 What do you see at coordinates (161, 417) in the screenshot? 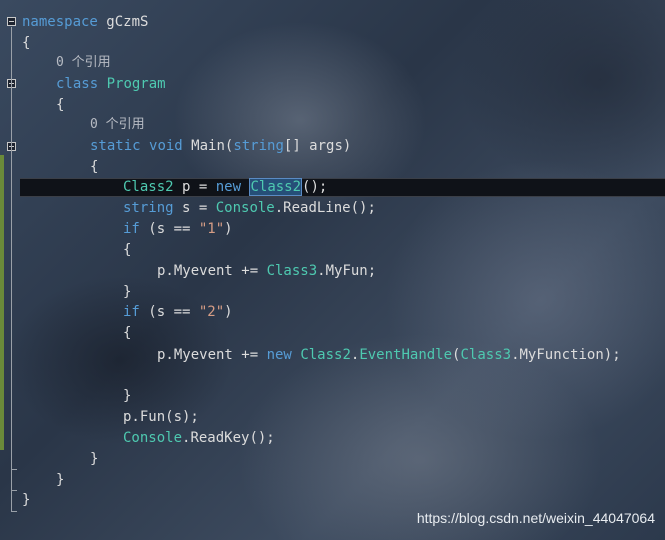
I see `code-line: p.Fun(s);` at bounding box center [161, 417].